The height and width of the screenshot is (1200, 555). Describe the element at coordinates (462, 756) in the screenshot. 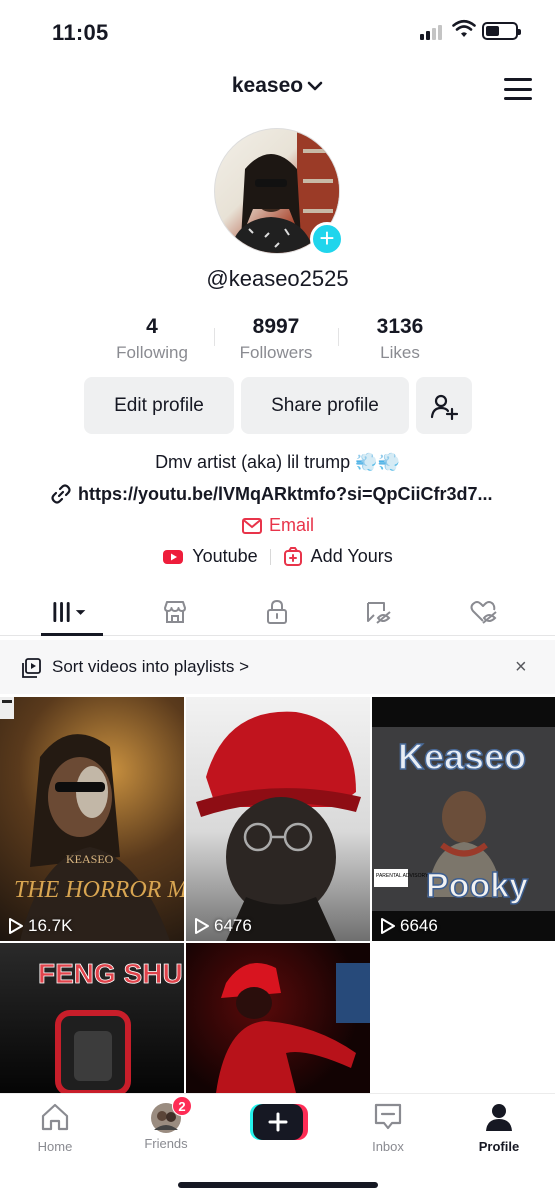

I see `tile-artist: Keaseo` at that location.